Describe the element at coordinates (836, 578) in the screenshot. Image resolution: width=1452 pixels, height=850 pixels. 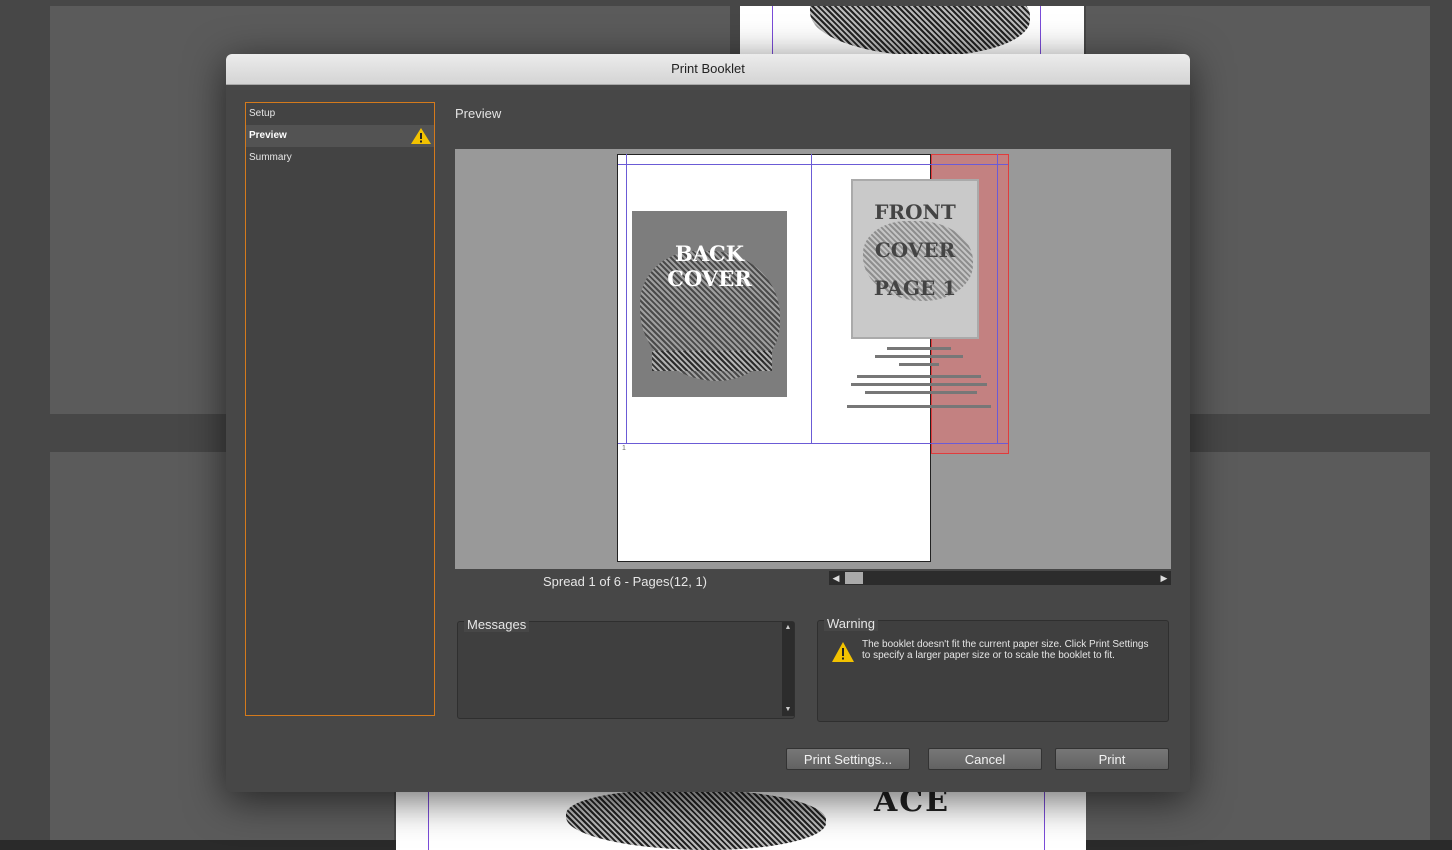
I see `scroll-left-icon: ◀` at that location.